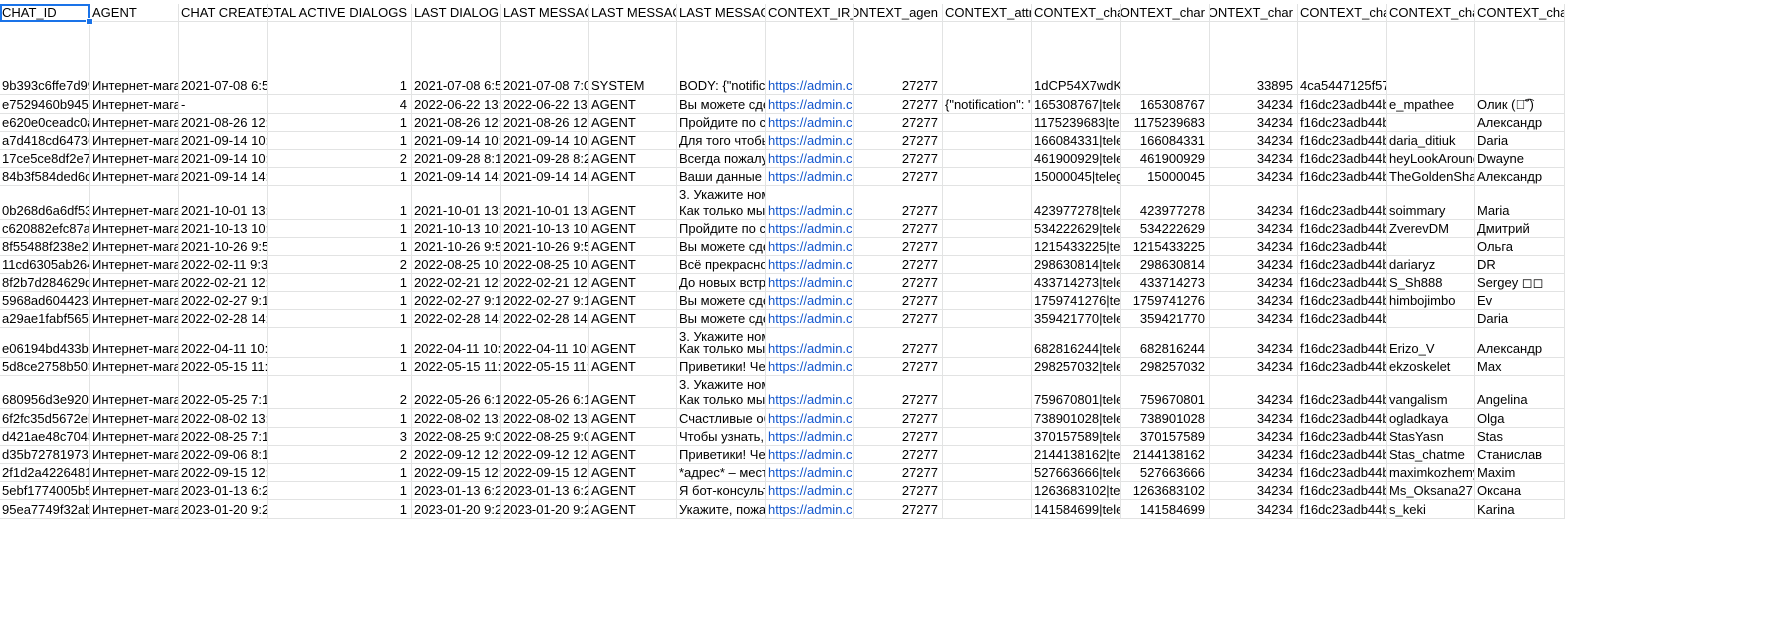 The width and height of the screenshot is (1791, 622). What do you see at coordinates (1254, 141) in the screenshot?
I see `cell-r4-c13: 34234` at bounding box center [1254, 141].